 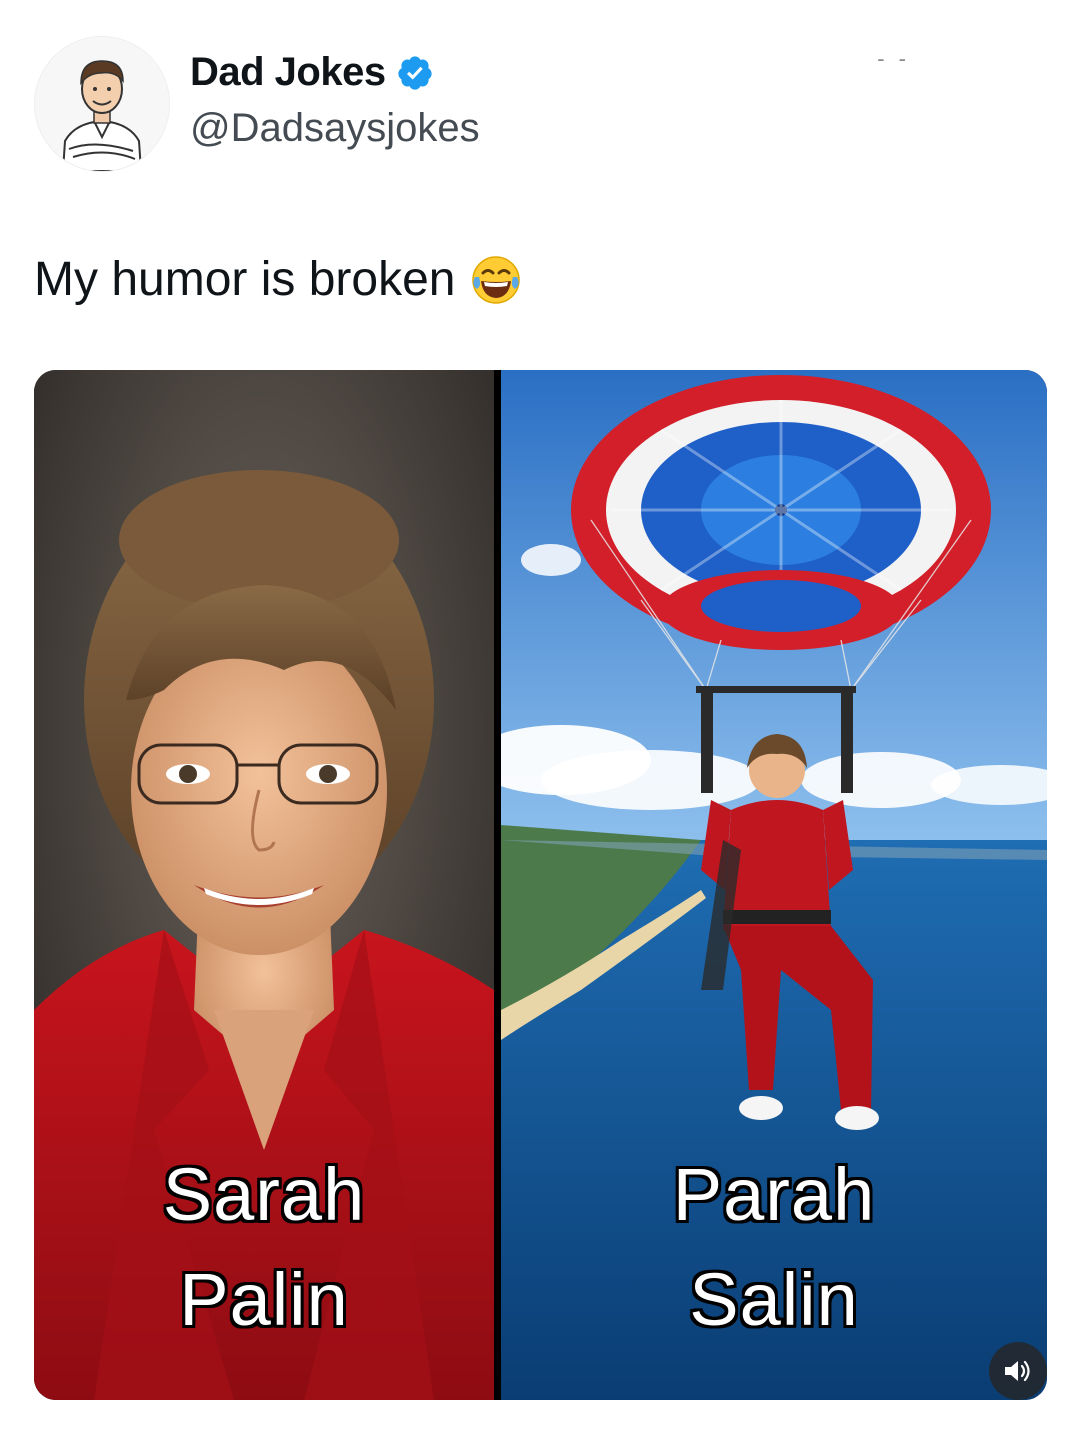 What do you see at coordinates (264, 1247) in the screenshot?
I see `left-caption: Sarah Palin` at bounding box center [264, 1247].